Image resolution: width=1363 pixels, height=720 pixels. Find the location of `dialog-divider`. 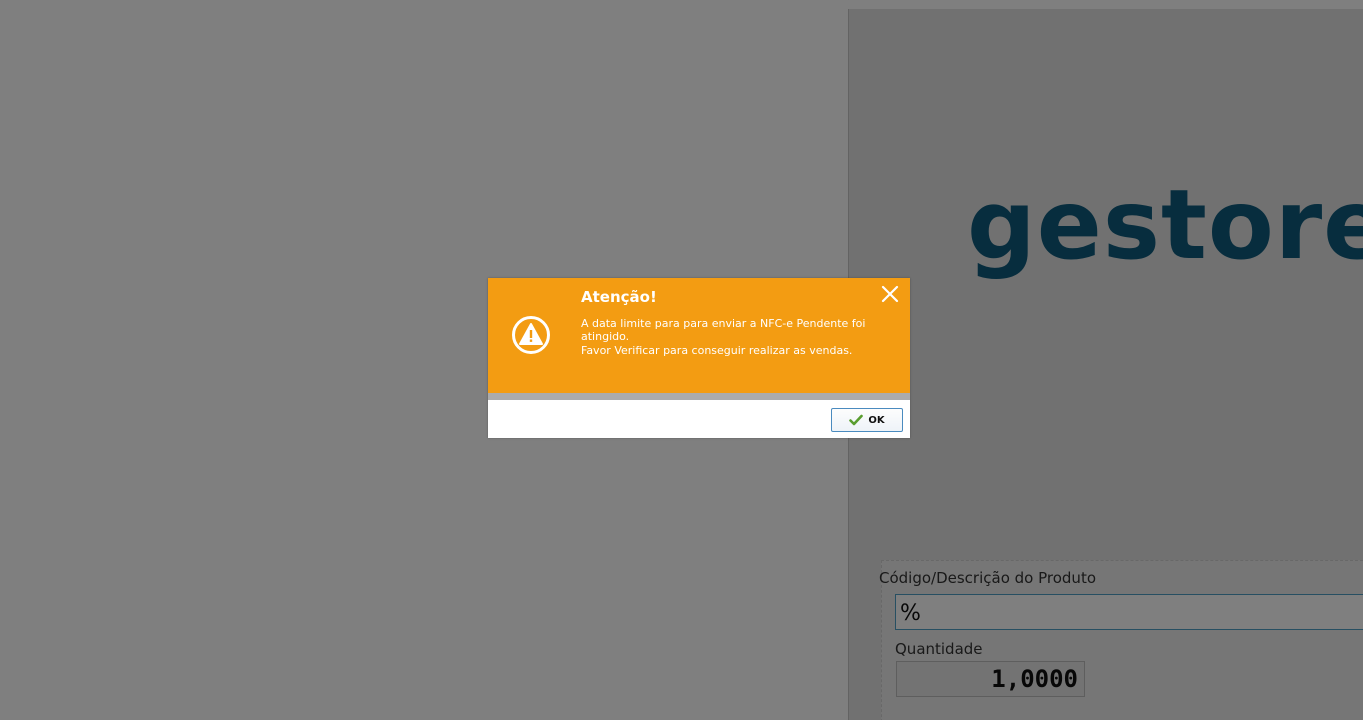

dialog-divider is located at coordinates (699, 396).